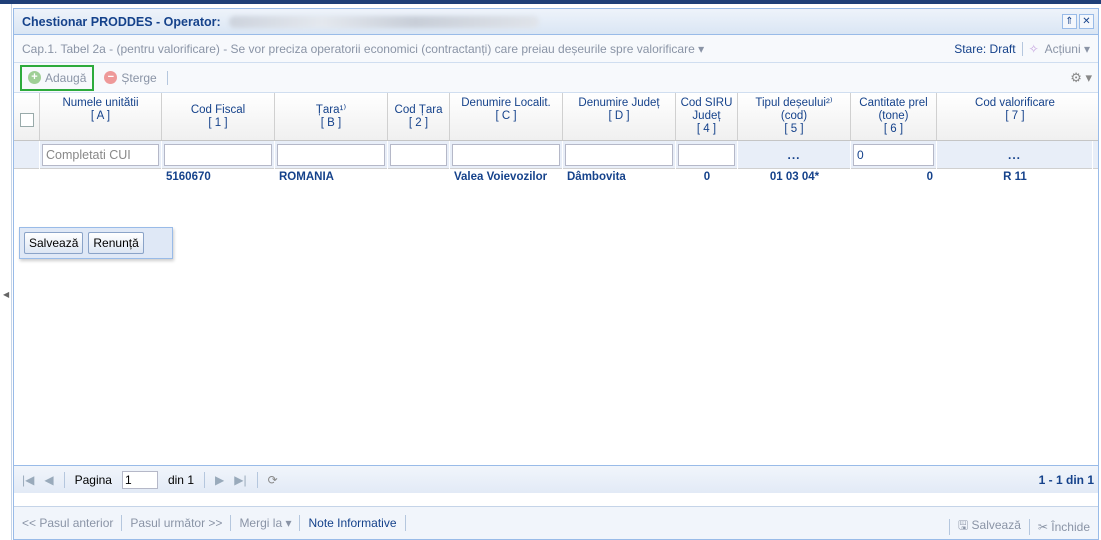 The image size is (1101, 540). What do you see at coordinates (556, 78) in the screenshot?
I see `grid-toolbar: + Adaugă − Șterge ⚙ ▾` at bounding box center [556, 78].